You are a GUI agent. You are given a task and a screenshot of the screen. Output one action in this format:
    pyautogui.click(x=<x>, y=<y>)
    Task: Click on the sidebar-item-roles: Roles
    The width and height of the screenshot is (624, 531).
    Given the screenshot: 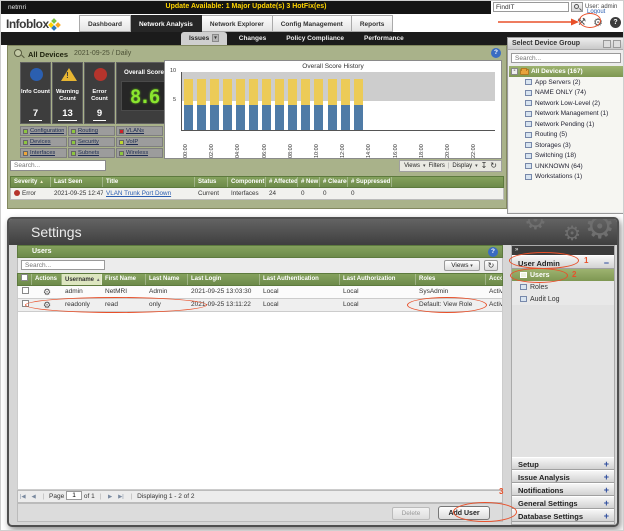 What is the action you would take?
    pyautogui.click(x=563, y=287)
    